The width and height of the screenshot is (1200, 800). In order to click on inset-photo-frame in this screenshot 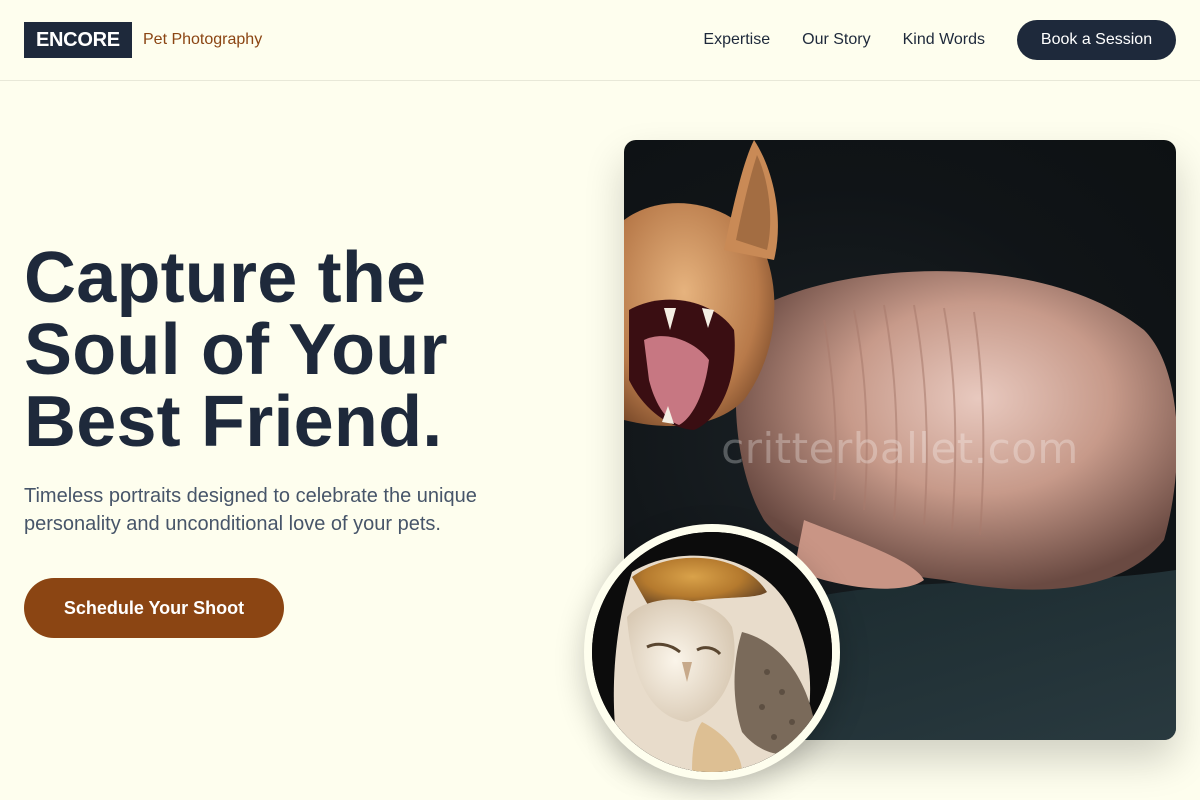, I will do `click(712, 652)`.